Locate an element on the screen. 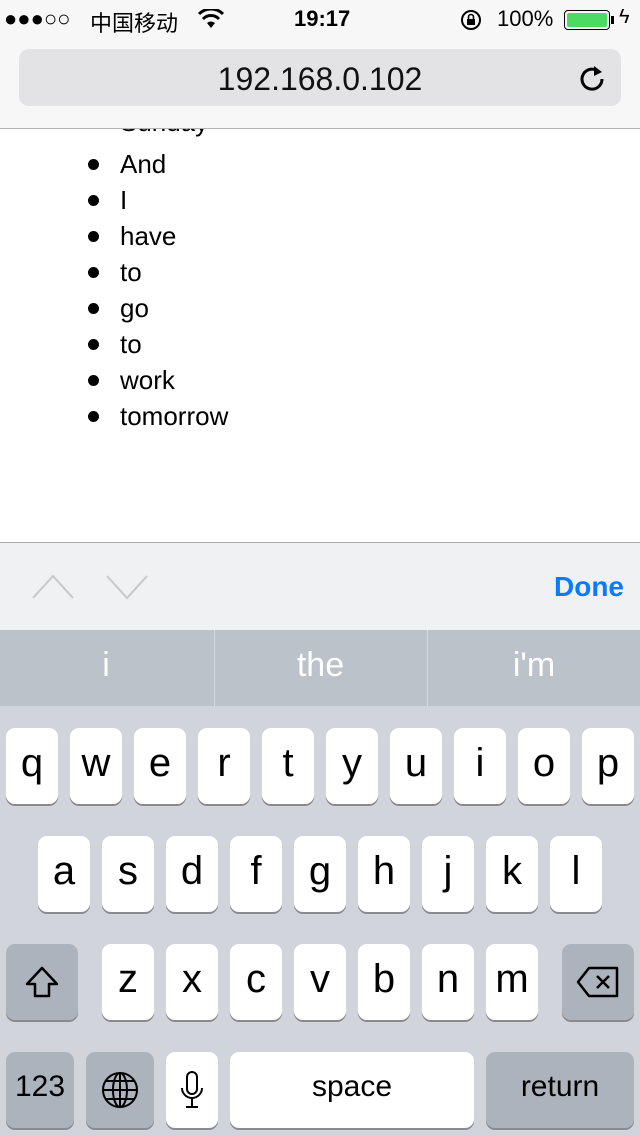 The width and height of the screenshot is (640, 1136). key-x: x is located at coordinates (192, 982).